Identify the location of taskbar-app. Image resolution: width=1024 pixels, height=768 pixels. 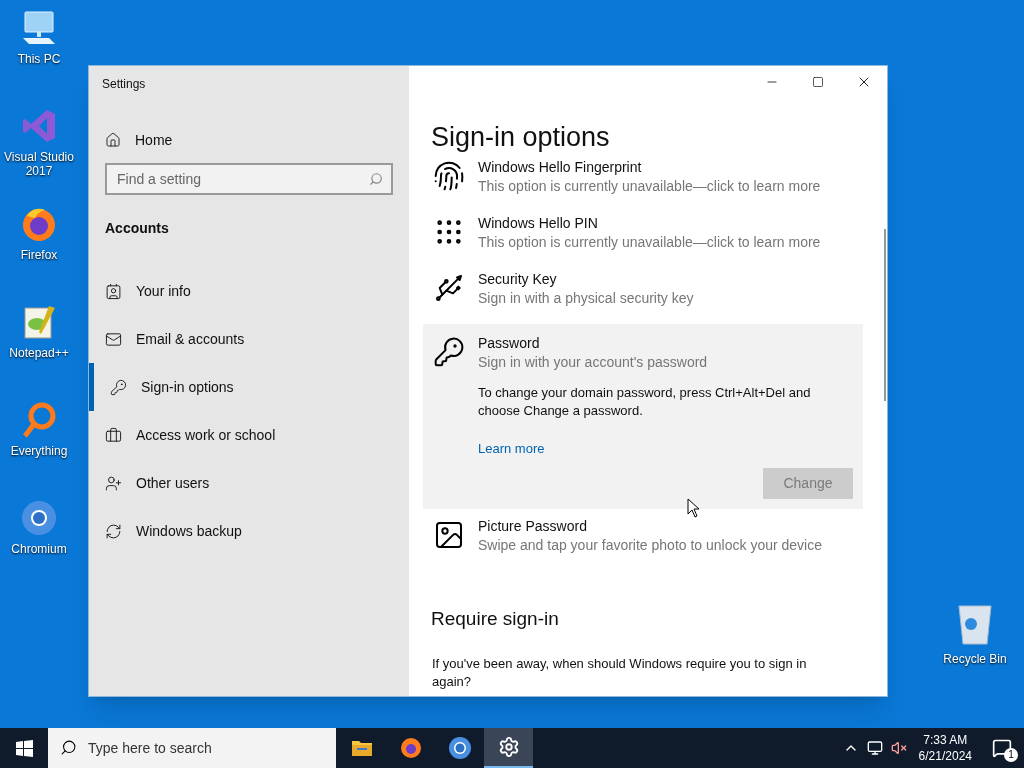
(508, 748).